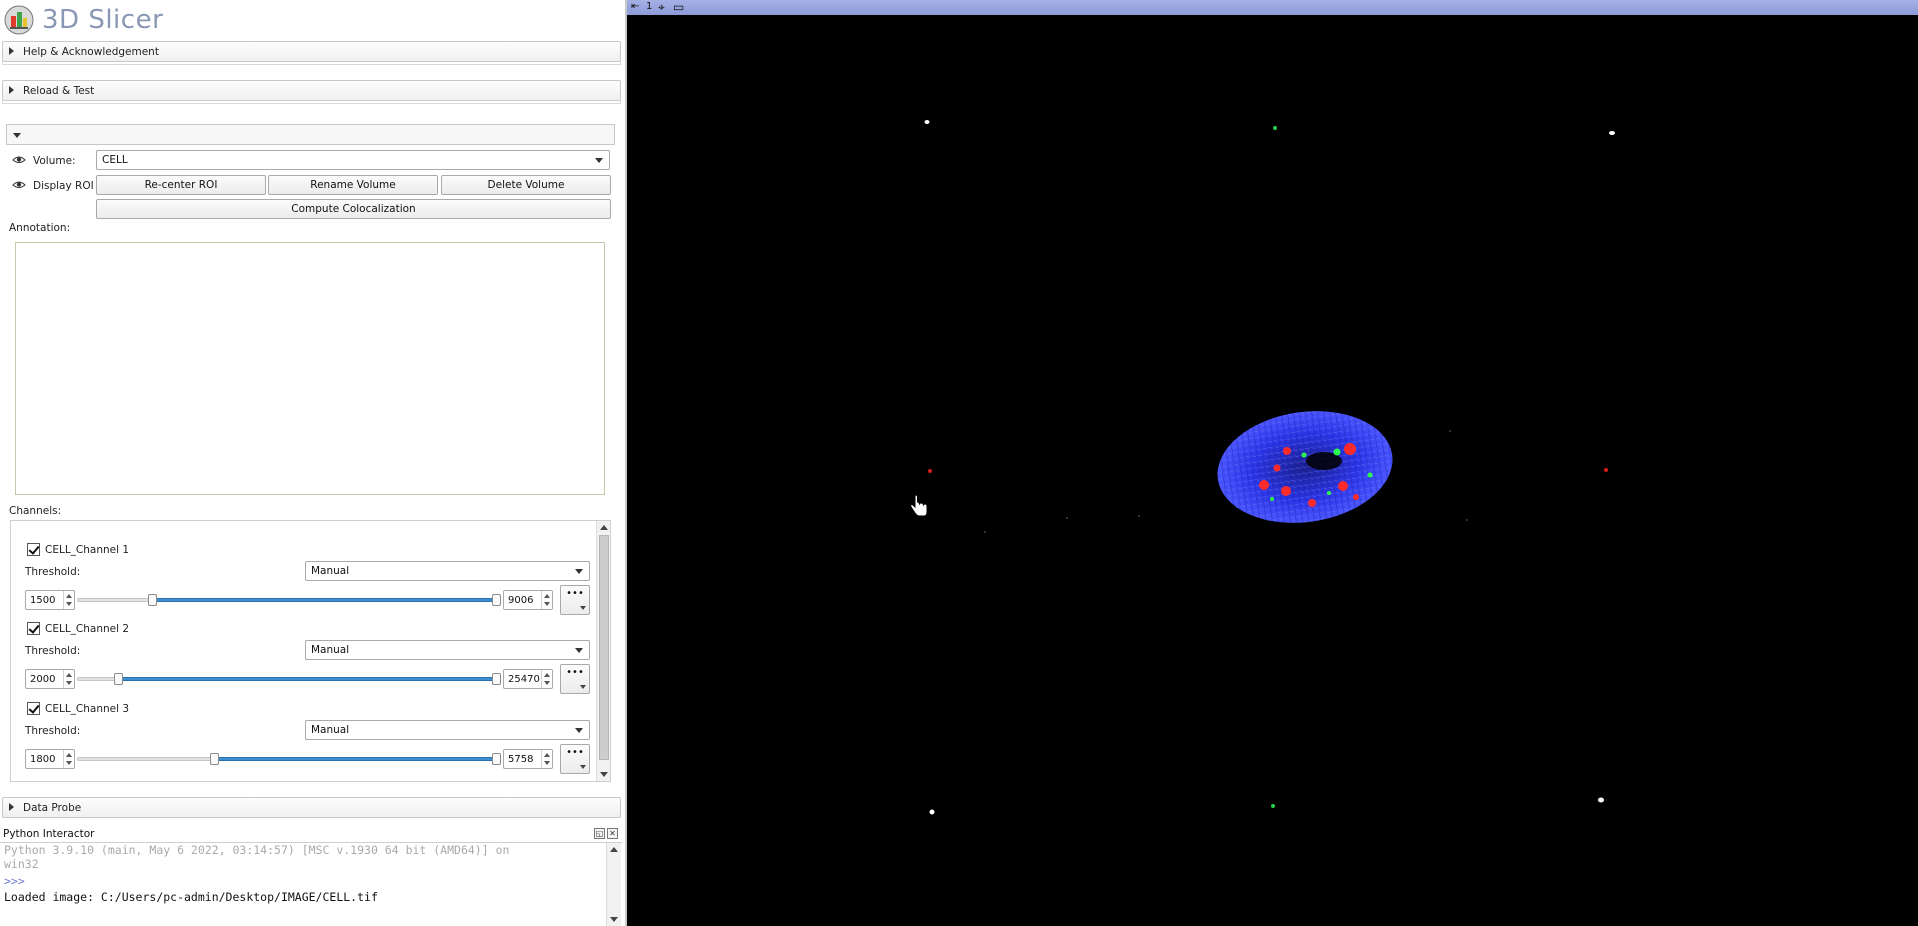  Describe the element at coordinates (311, 90) in the screenshot. I see `reload-section-header: Reload & Test` at that location.